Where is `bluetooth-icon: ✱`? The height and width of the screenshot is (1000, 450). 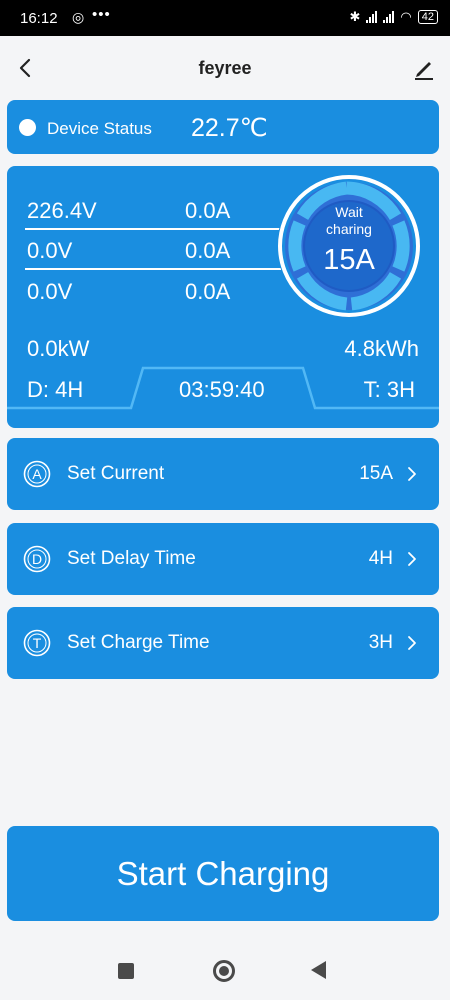 bluetooth-icon: ✱ is located at coordinates (355, 16).